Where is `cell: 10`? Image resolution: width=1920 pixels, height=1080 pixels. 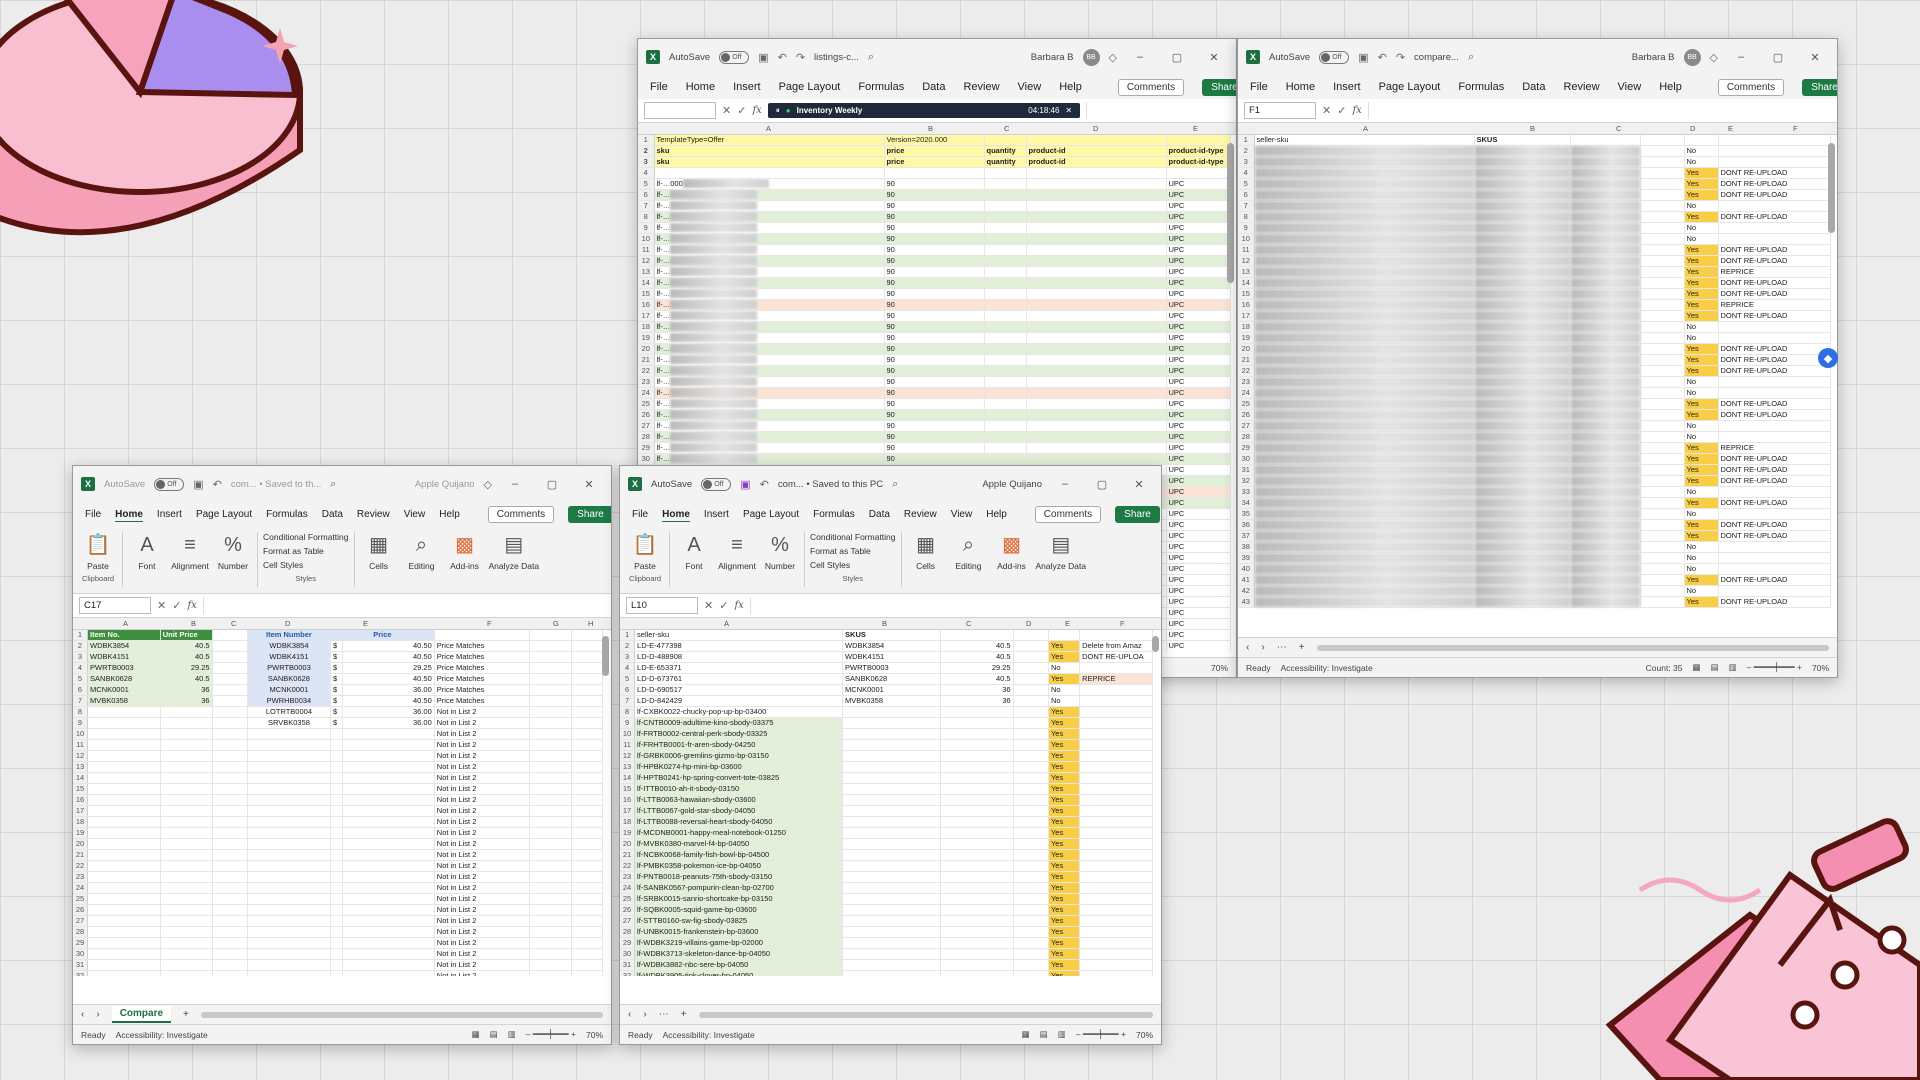 cell: 10 is located at coordinates (1246, 239).